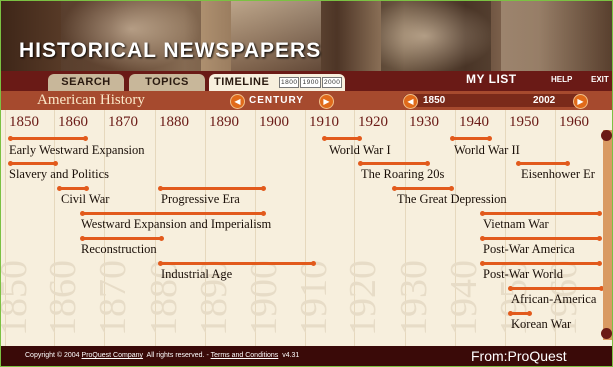 This screenshot has width=613, height=367. What do you see at coordinates (557, 299) in the screenshot?
I see `event-link: African-America` at bounding box center [557, 299].